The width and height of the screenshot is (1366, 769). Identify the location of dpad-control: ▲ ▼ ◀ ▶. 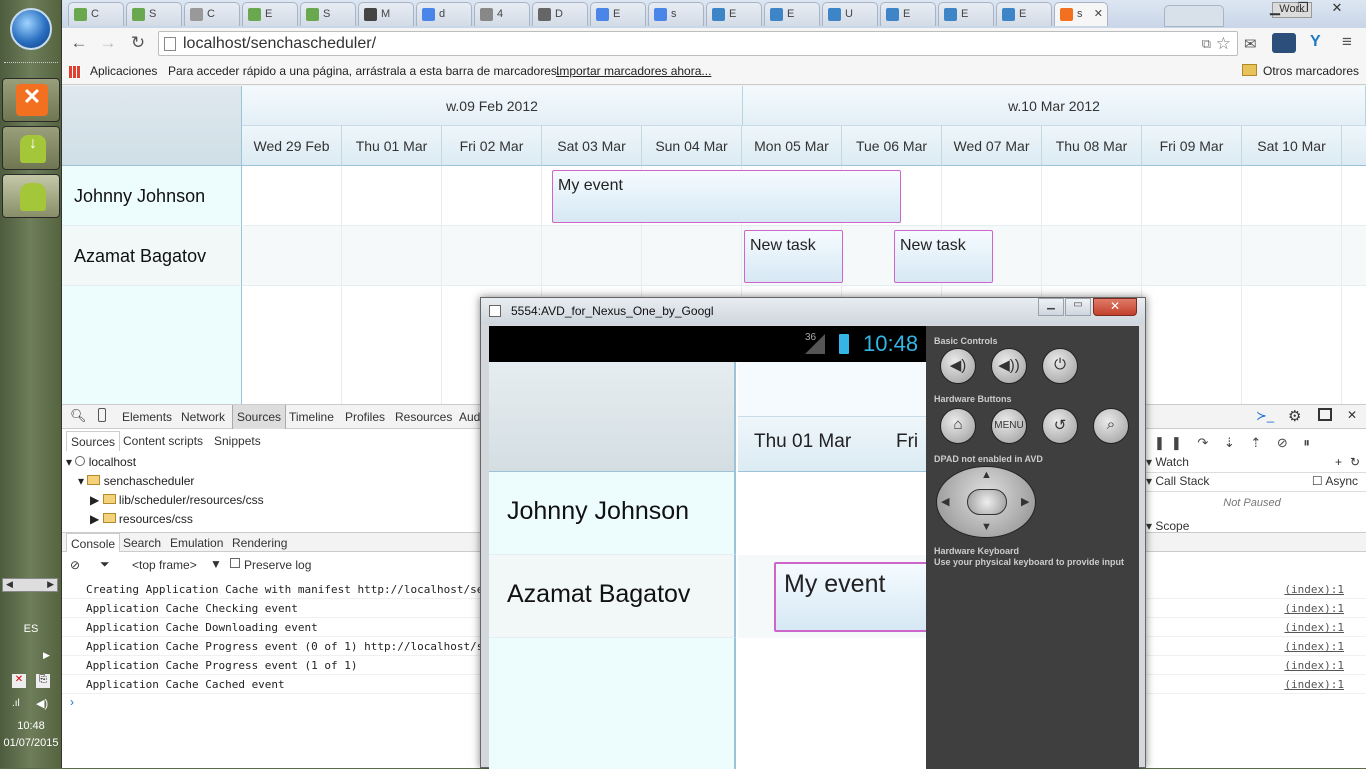
(986, 502).